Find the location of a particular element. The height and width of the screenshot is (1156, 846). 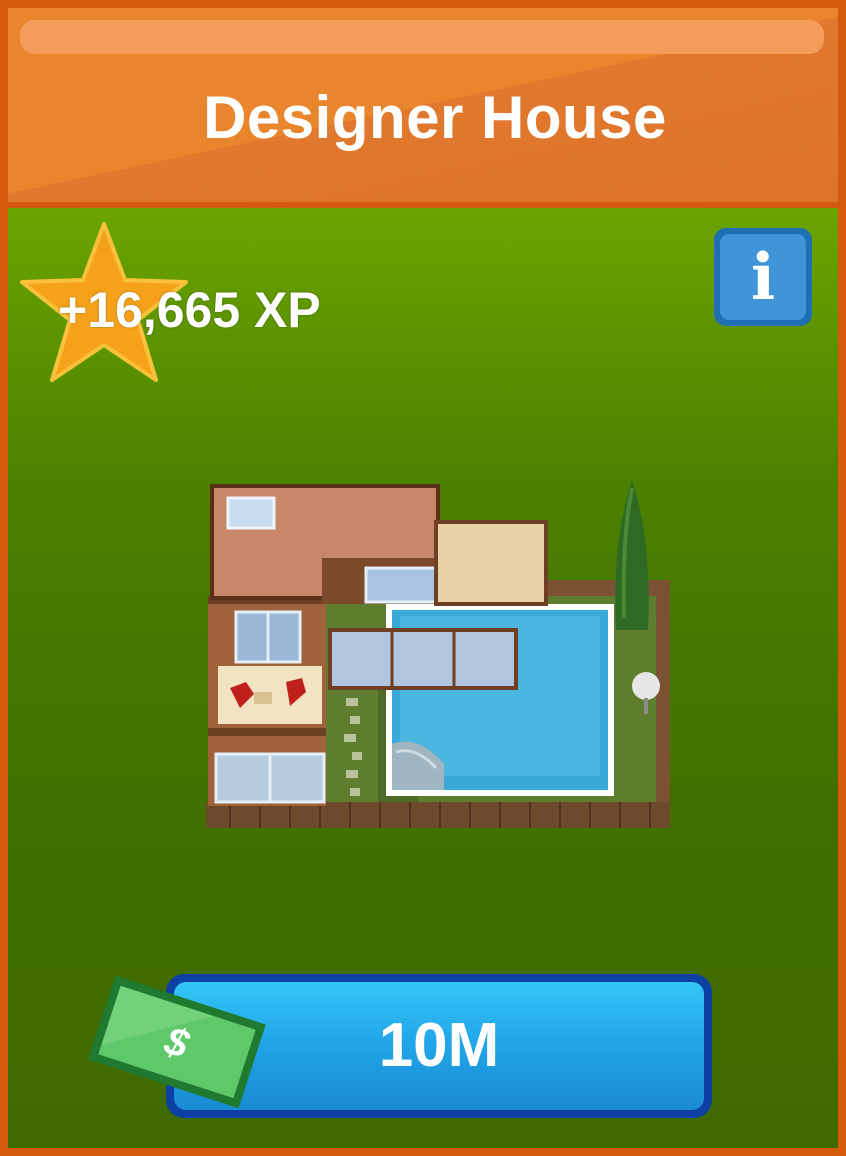

xp-reward-label: +16,665 XP is located at coordinates (189, 310).